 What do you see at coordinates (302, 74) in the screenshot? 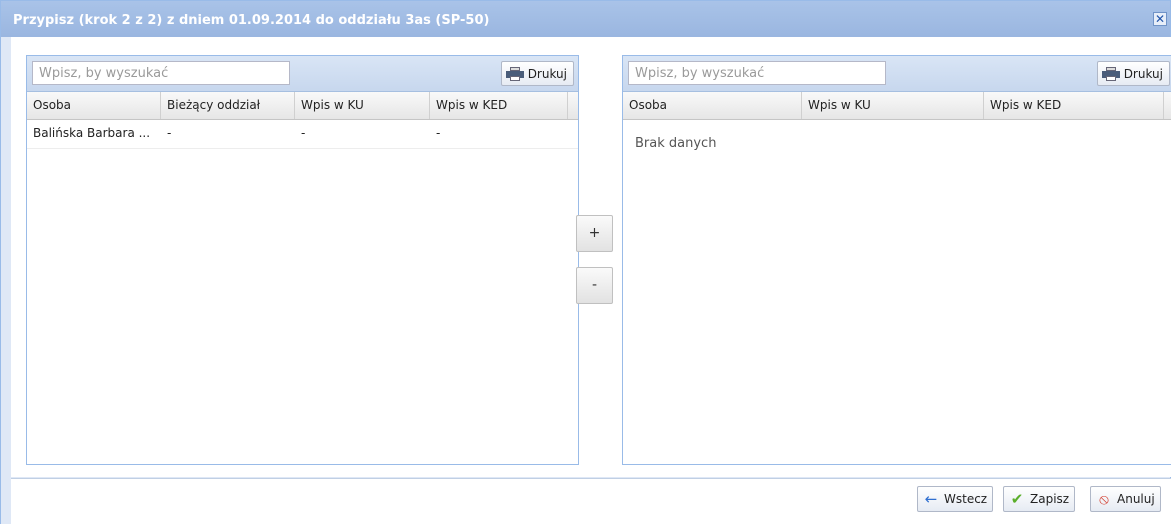
I see `left-toolbar: Drukuj` at bounding box center [302, 74].